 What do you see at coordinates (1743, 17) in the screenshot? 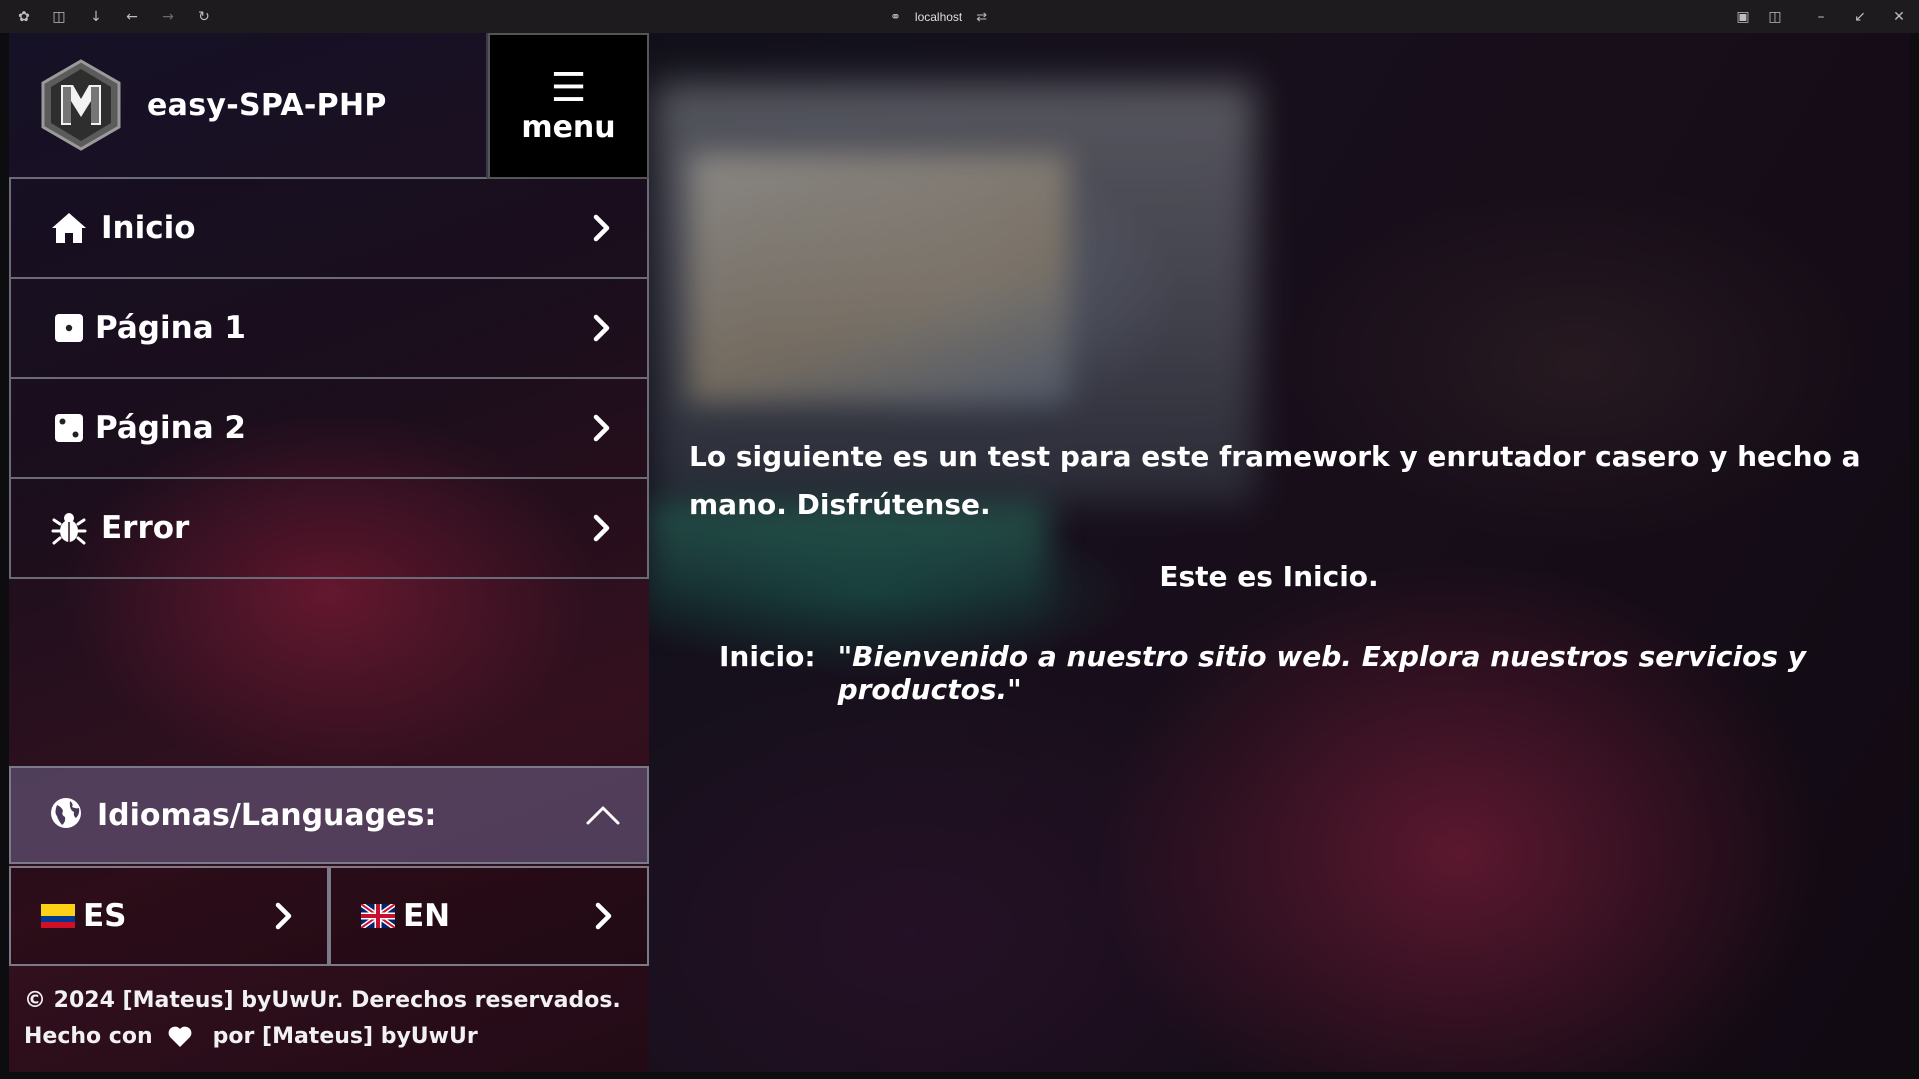
I see `split-view-icon: ▣` at bounding box center [1743, 17].